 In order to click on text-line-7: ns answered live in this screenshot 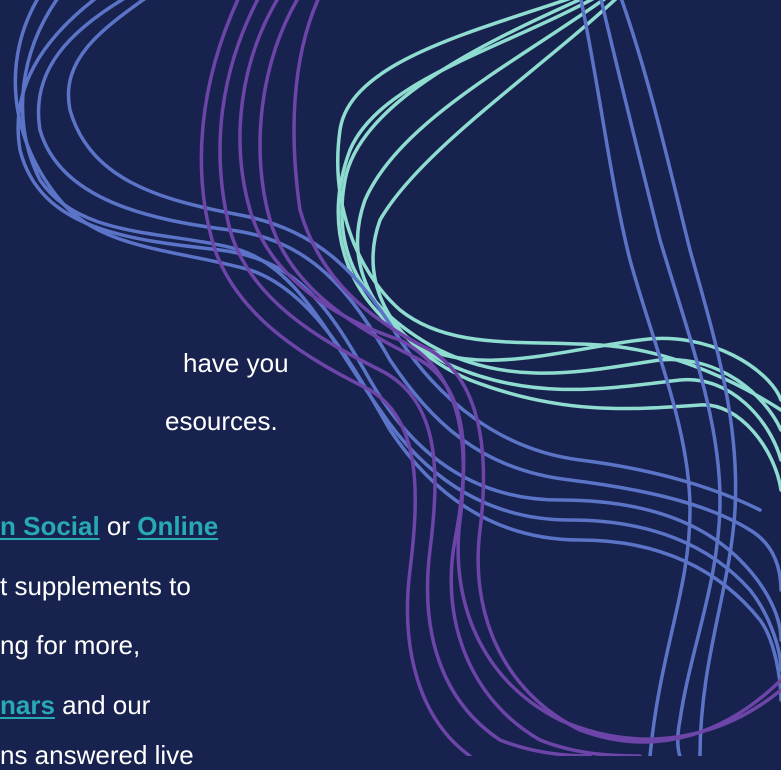, I will do `click(97, 755)`.